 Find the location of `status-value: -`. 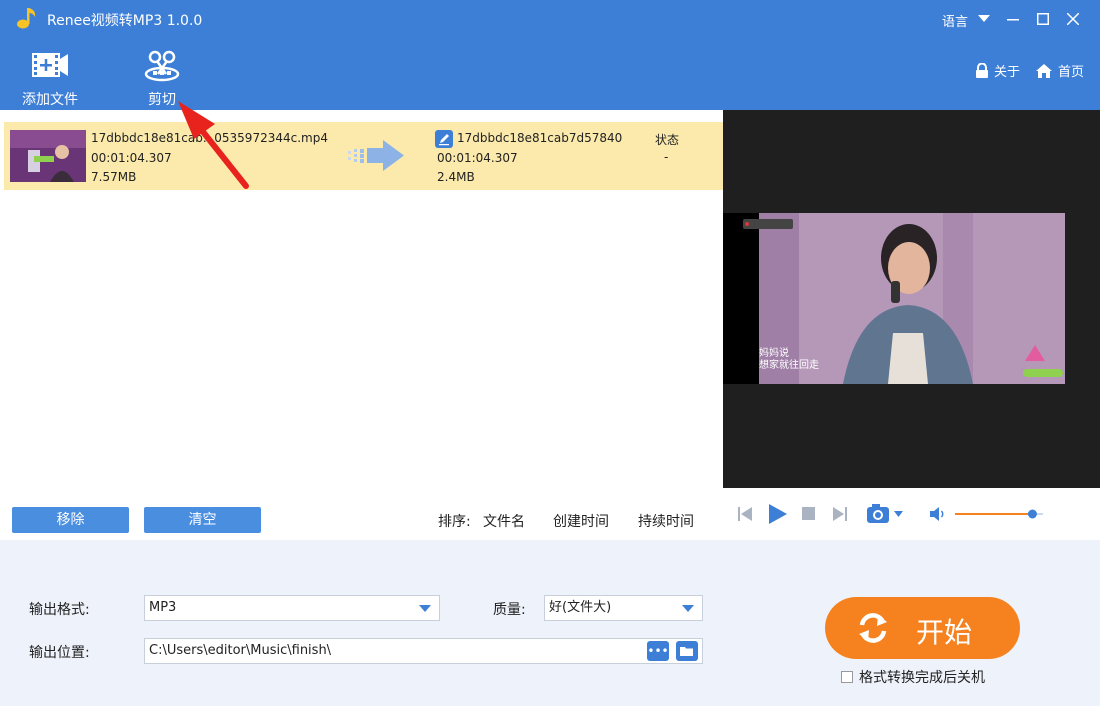

status-value: - is located at coordinates (666, 157).